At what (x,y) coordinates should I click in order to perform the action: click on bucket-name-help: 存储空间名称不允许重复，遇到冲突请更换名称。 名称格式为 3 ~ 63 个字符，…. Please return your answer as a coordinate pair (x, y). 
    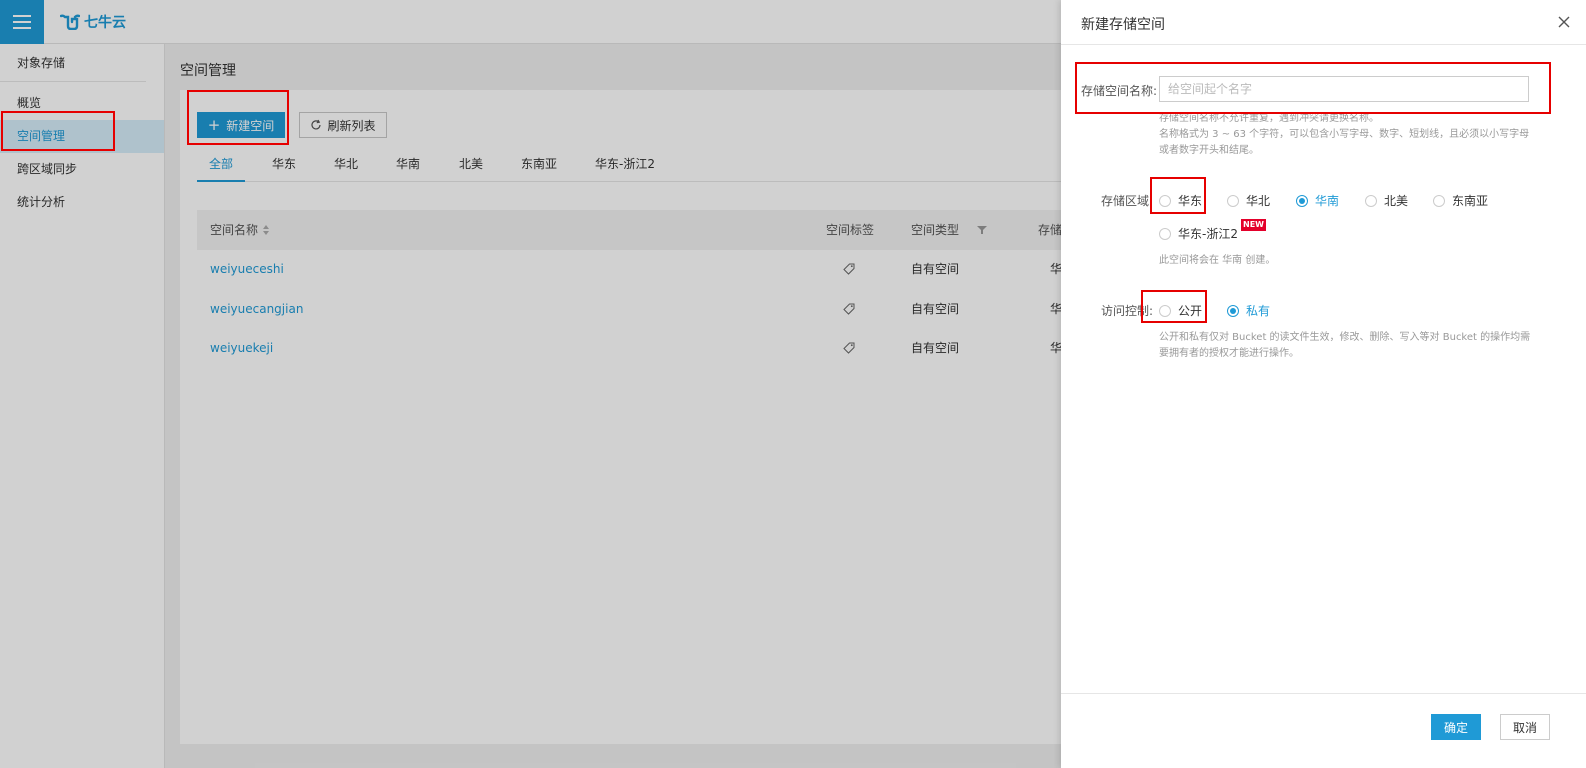
    Looking at the image, I should click on (1344, 134).